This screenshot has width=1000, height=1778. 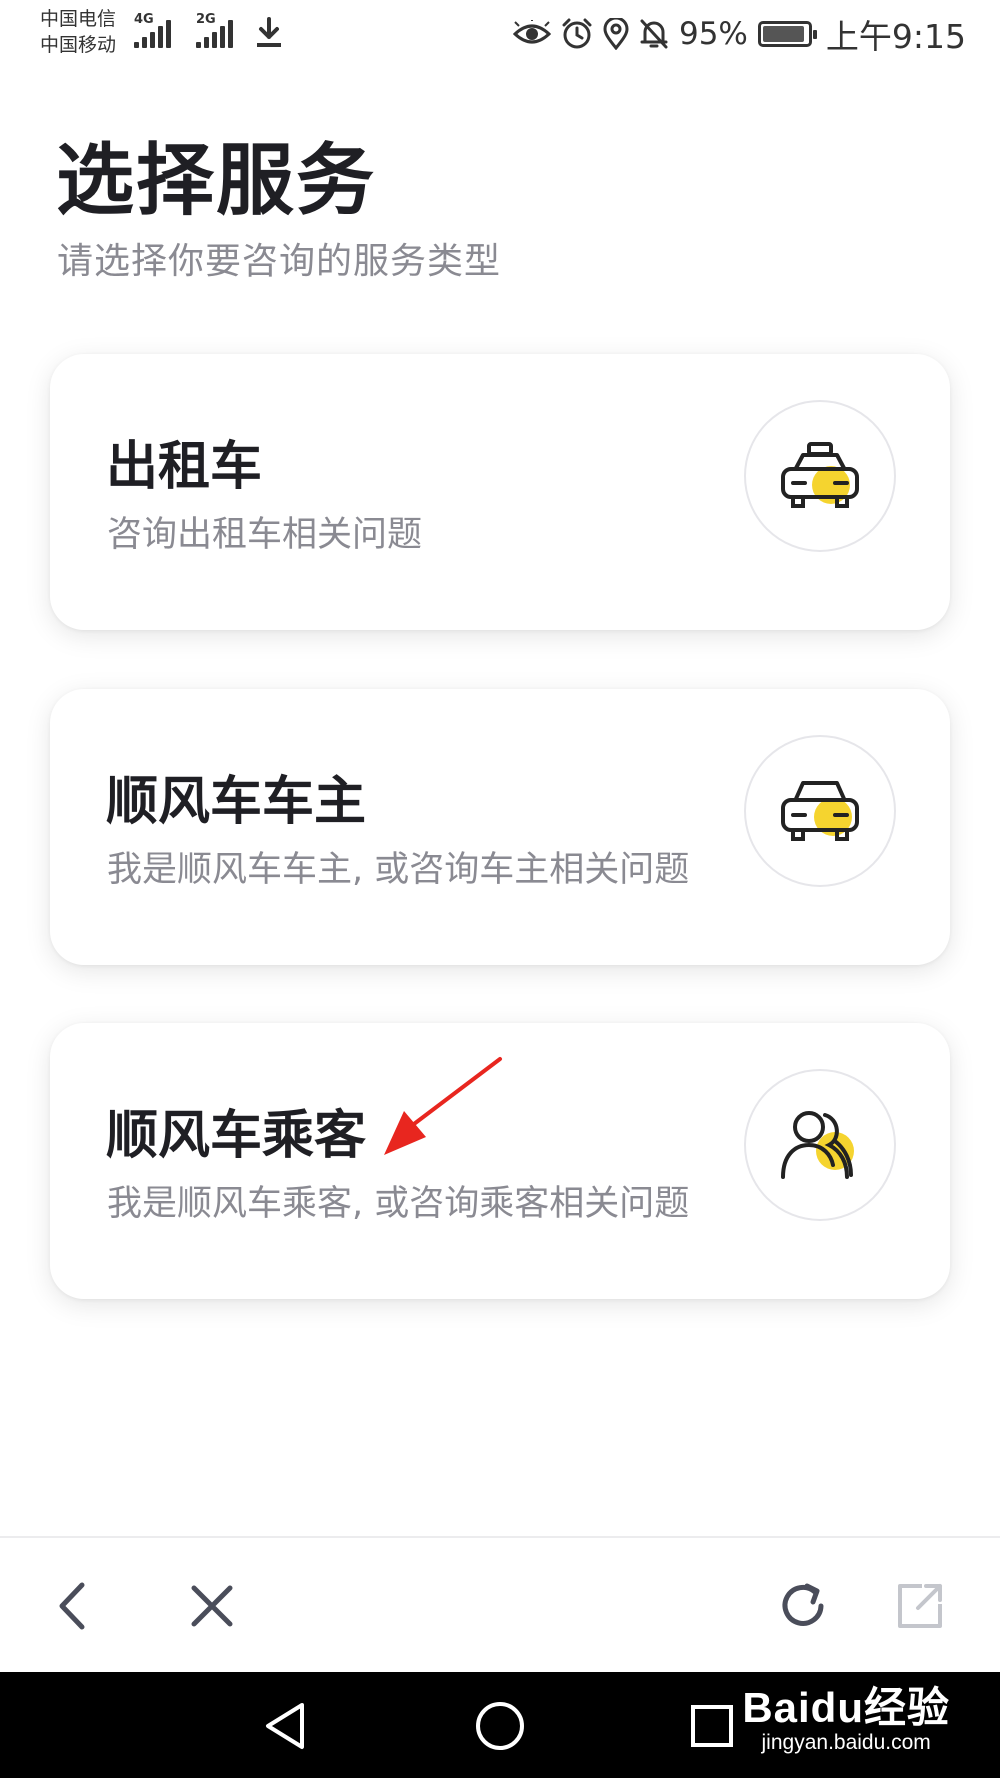 I want to click on watermark-url: jingyan.baidu.com, so click(x=846, y=1742).